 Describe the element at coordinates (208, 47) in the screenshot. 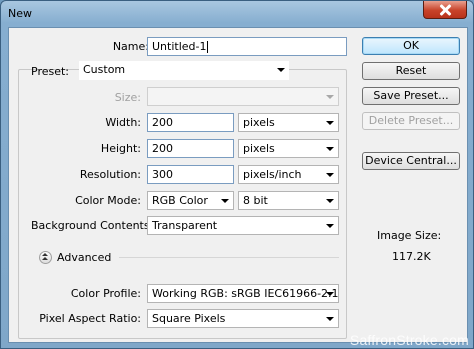

I see `text-caret` at that location.